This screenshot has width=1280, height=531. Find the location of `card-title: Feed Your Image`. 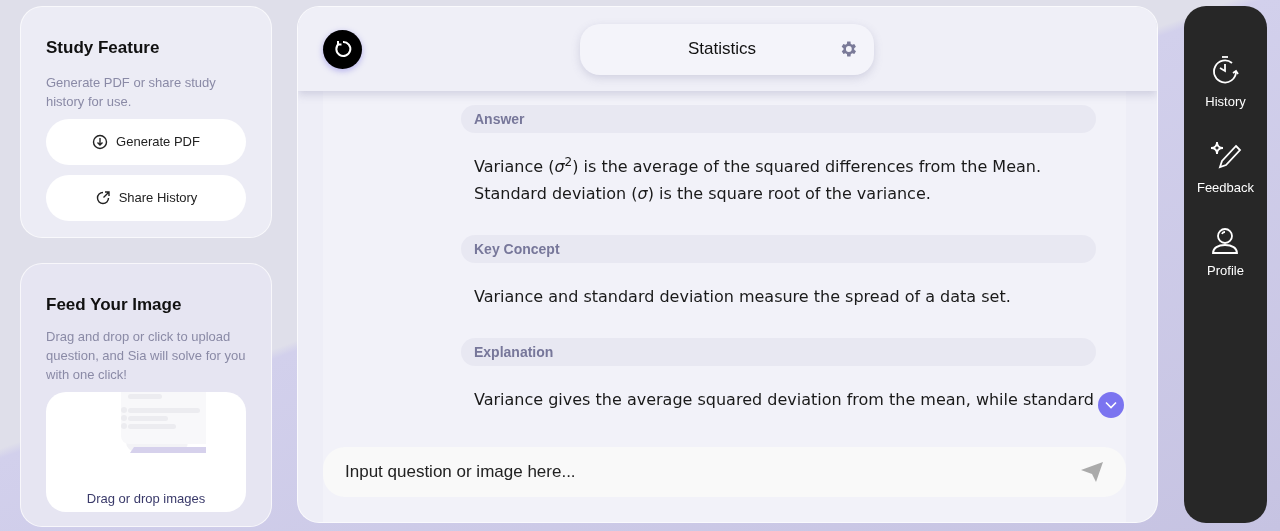

card-title: Feed Your Image is located at coordinates (114, 304).